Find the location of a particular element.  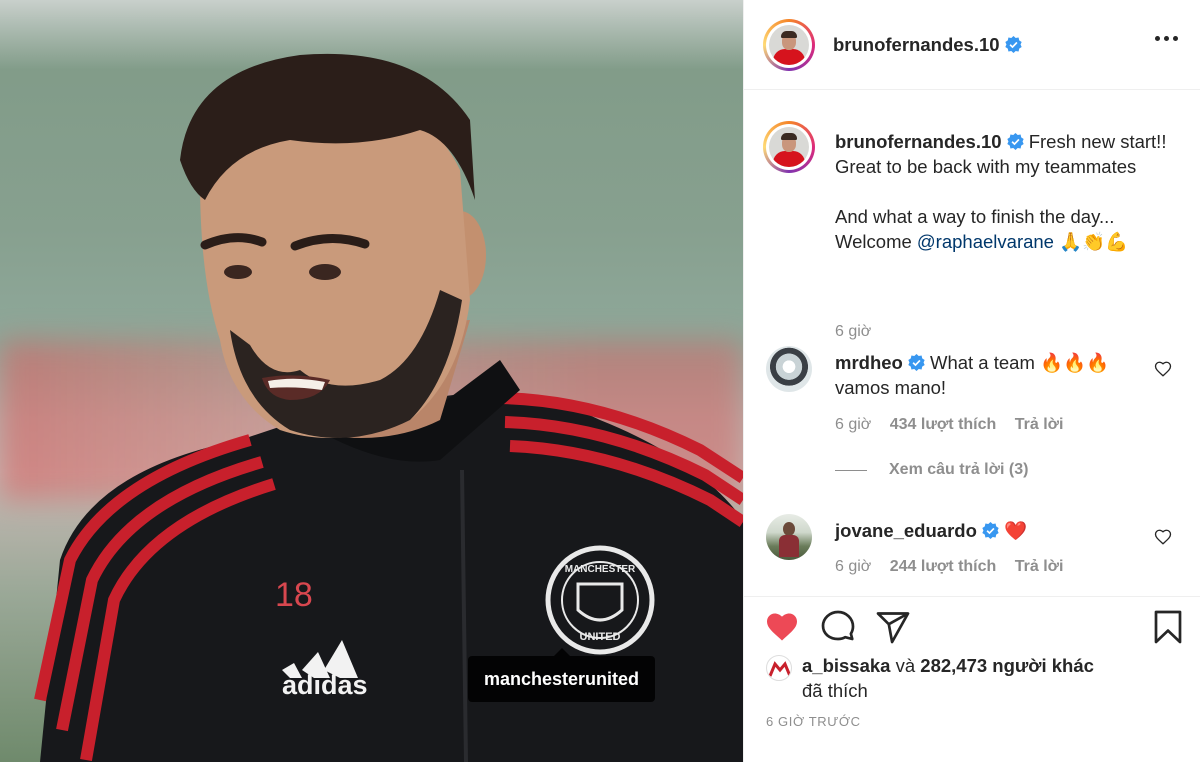

share-icon is located at coordinates (893, 627).